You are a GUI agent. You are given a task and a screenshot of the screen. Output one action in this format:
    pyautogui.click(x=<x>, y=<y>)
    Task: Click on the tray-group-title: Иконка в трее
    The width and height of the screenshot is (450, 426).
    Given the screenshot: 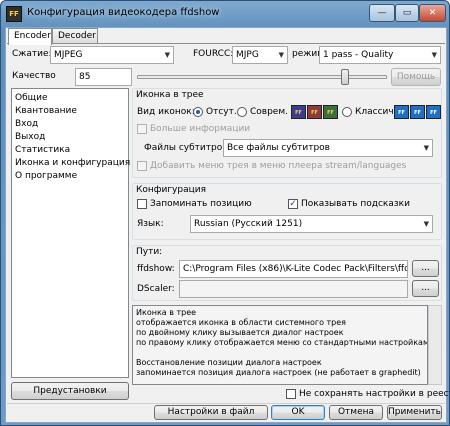 What is the action you would take?
    pyautogui.click(x=170, y=95)
    